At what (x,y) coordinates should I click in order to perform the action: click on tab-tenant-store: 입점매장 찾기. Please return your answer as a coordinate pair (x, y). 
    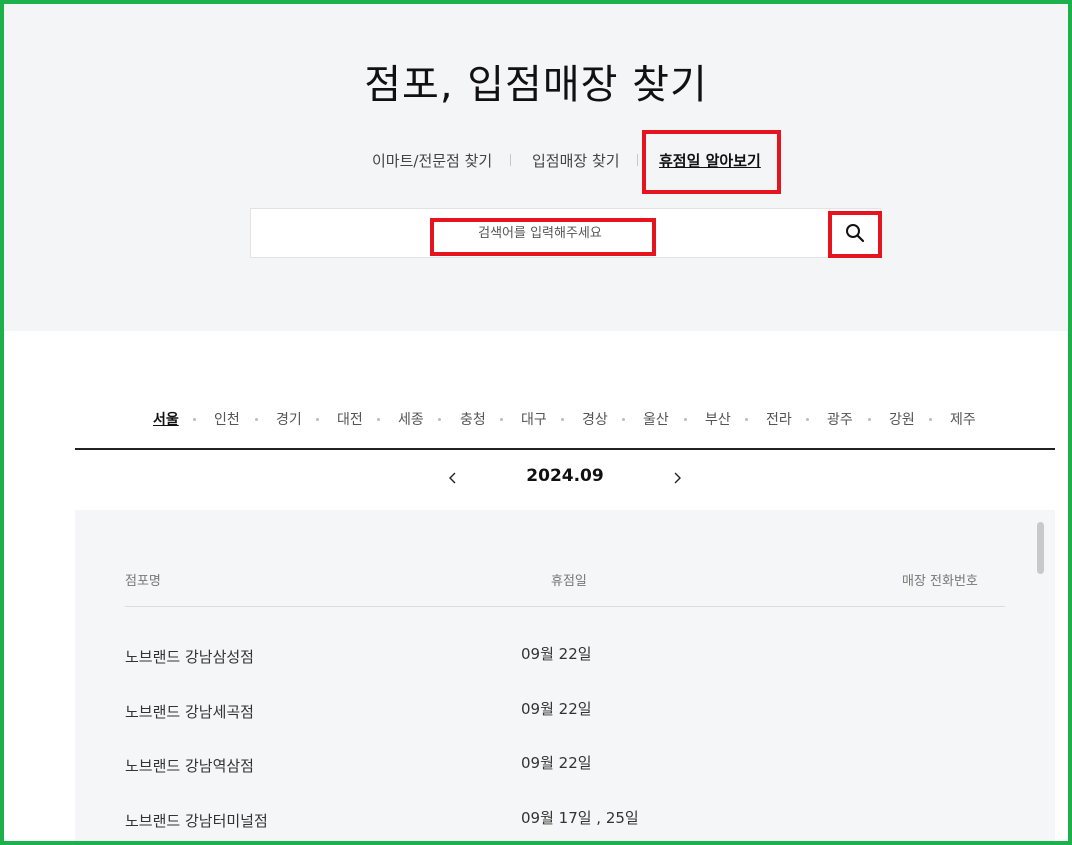
    Looking at the image, I should click on (576, 160).